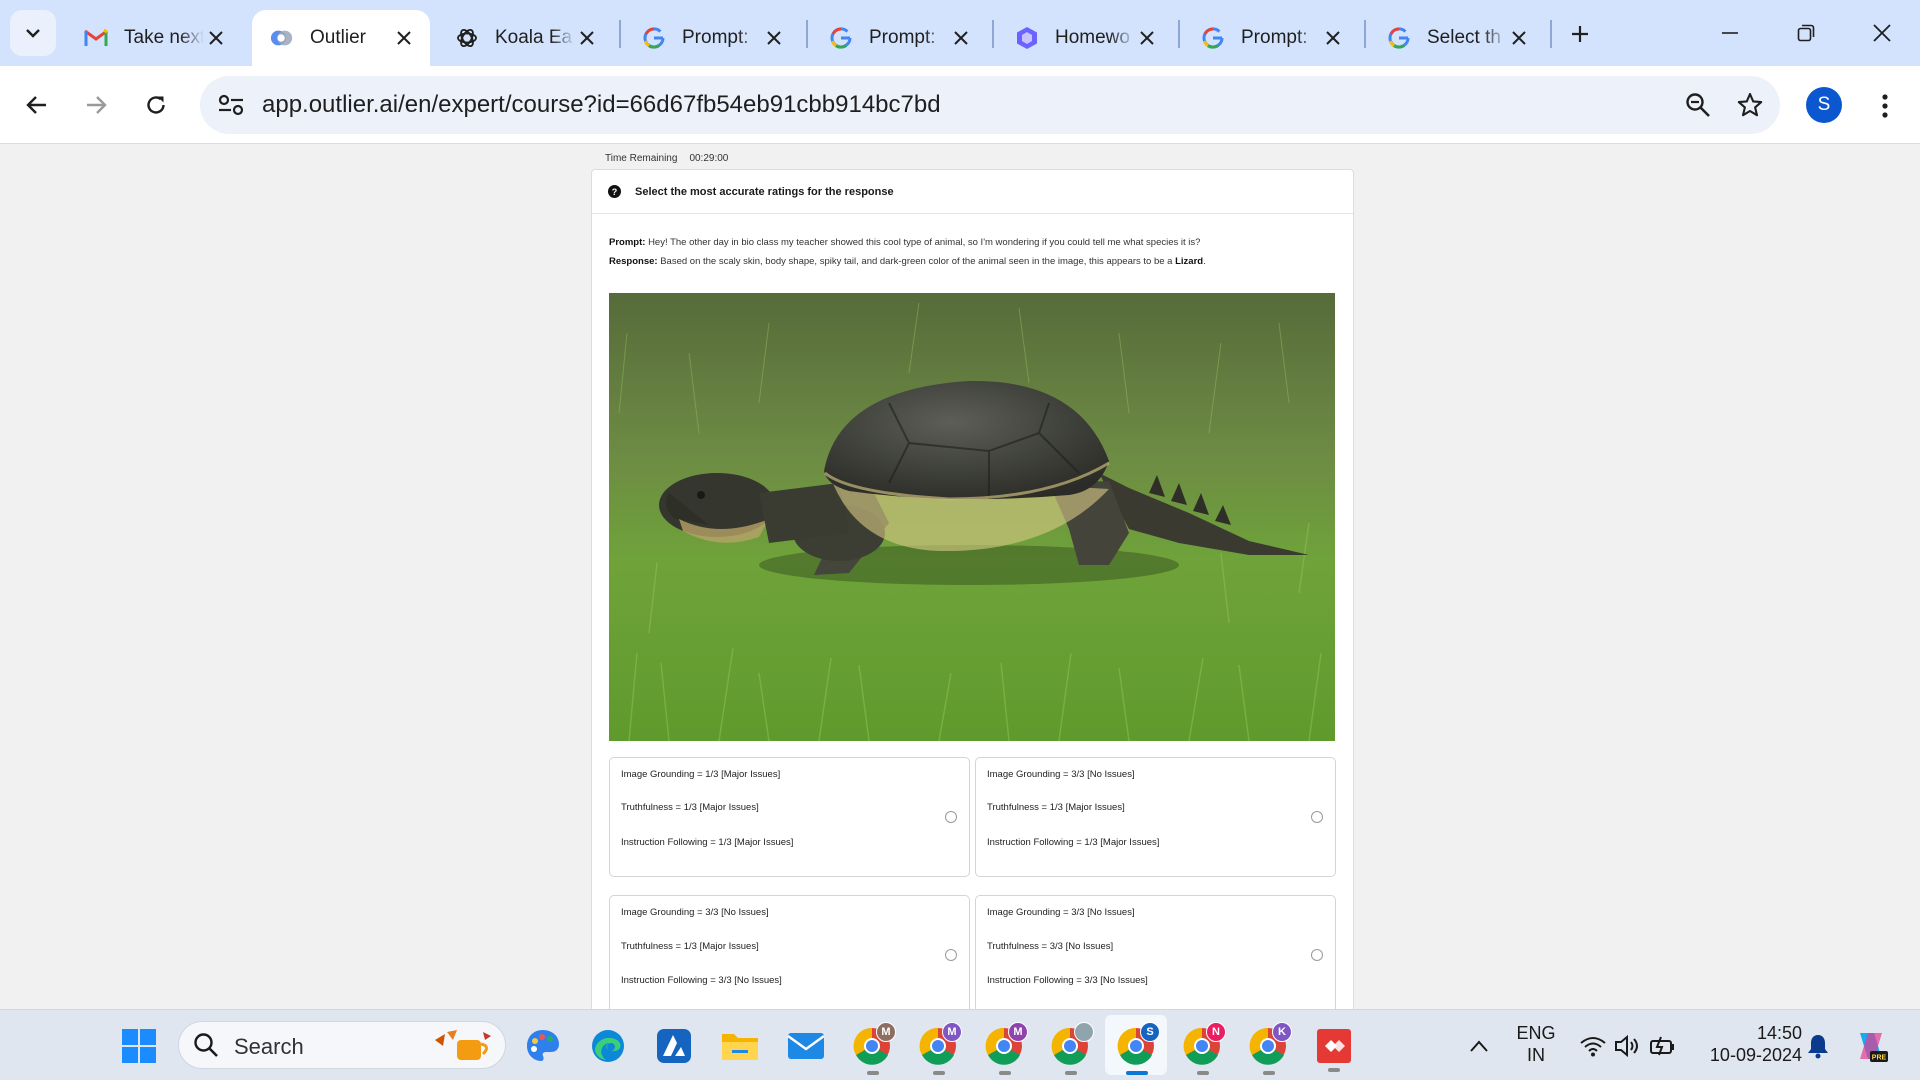  I want to click on tab-title: Outlier, so click(338, 37).